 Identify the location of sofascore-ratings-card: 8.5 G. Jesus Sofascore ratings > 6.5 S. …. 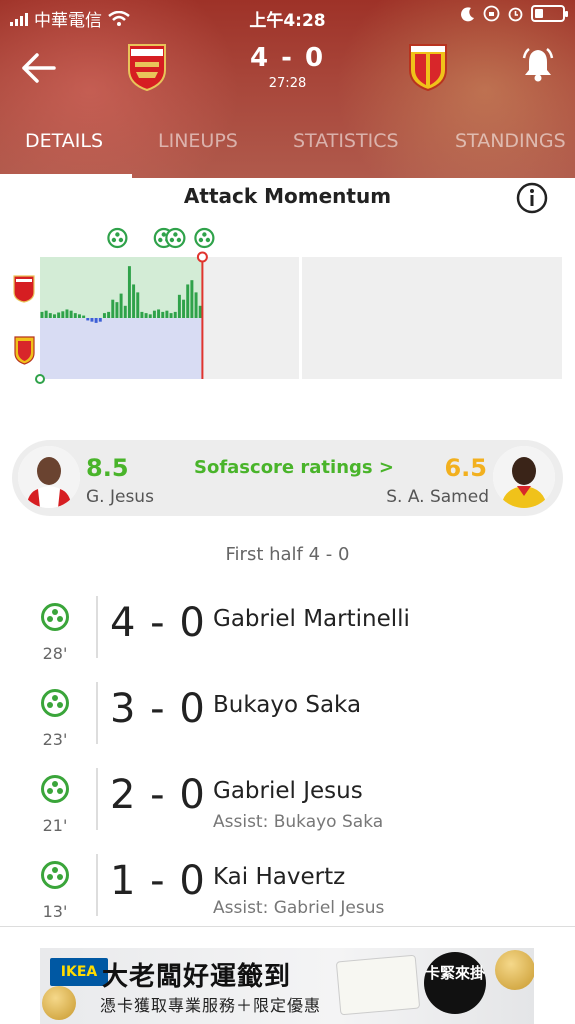
(287, 478).